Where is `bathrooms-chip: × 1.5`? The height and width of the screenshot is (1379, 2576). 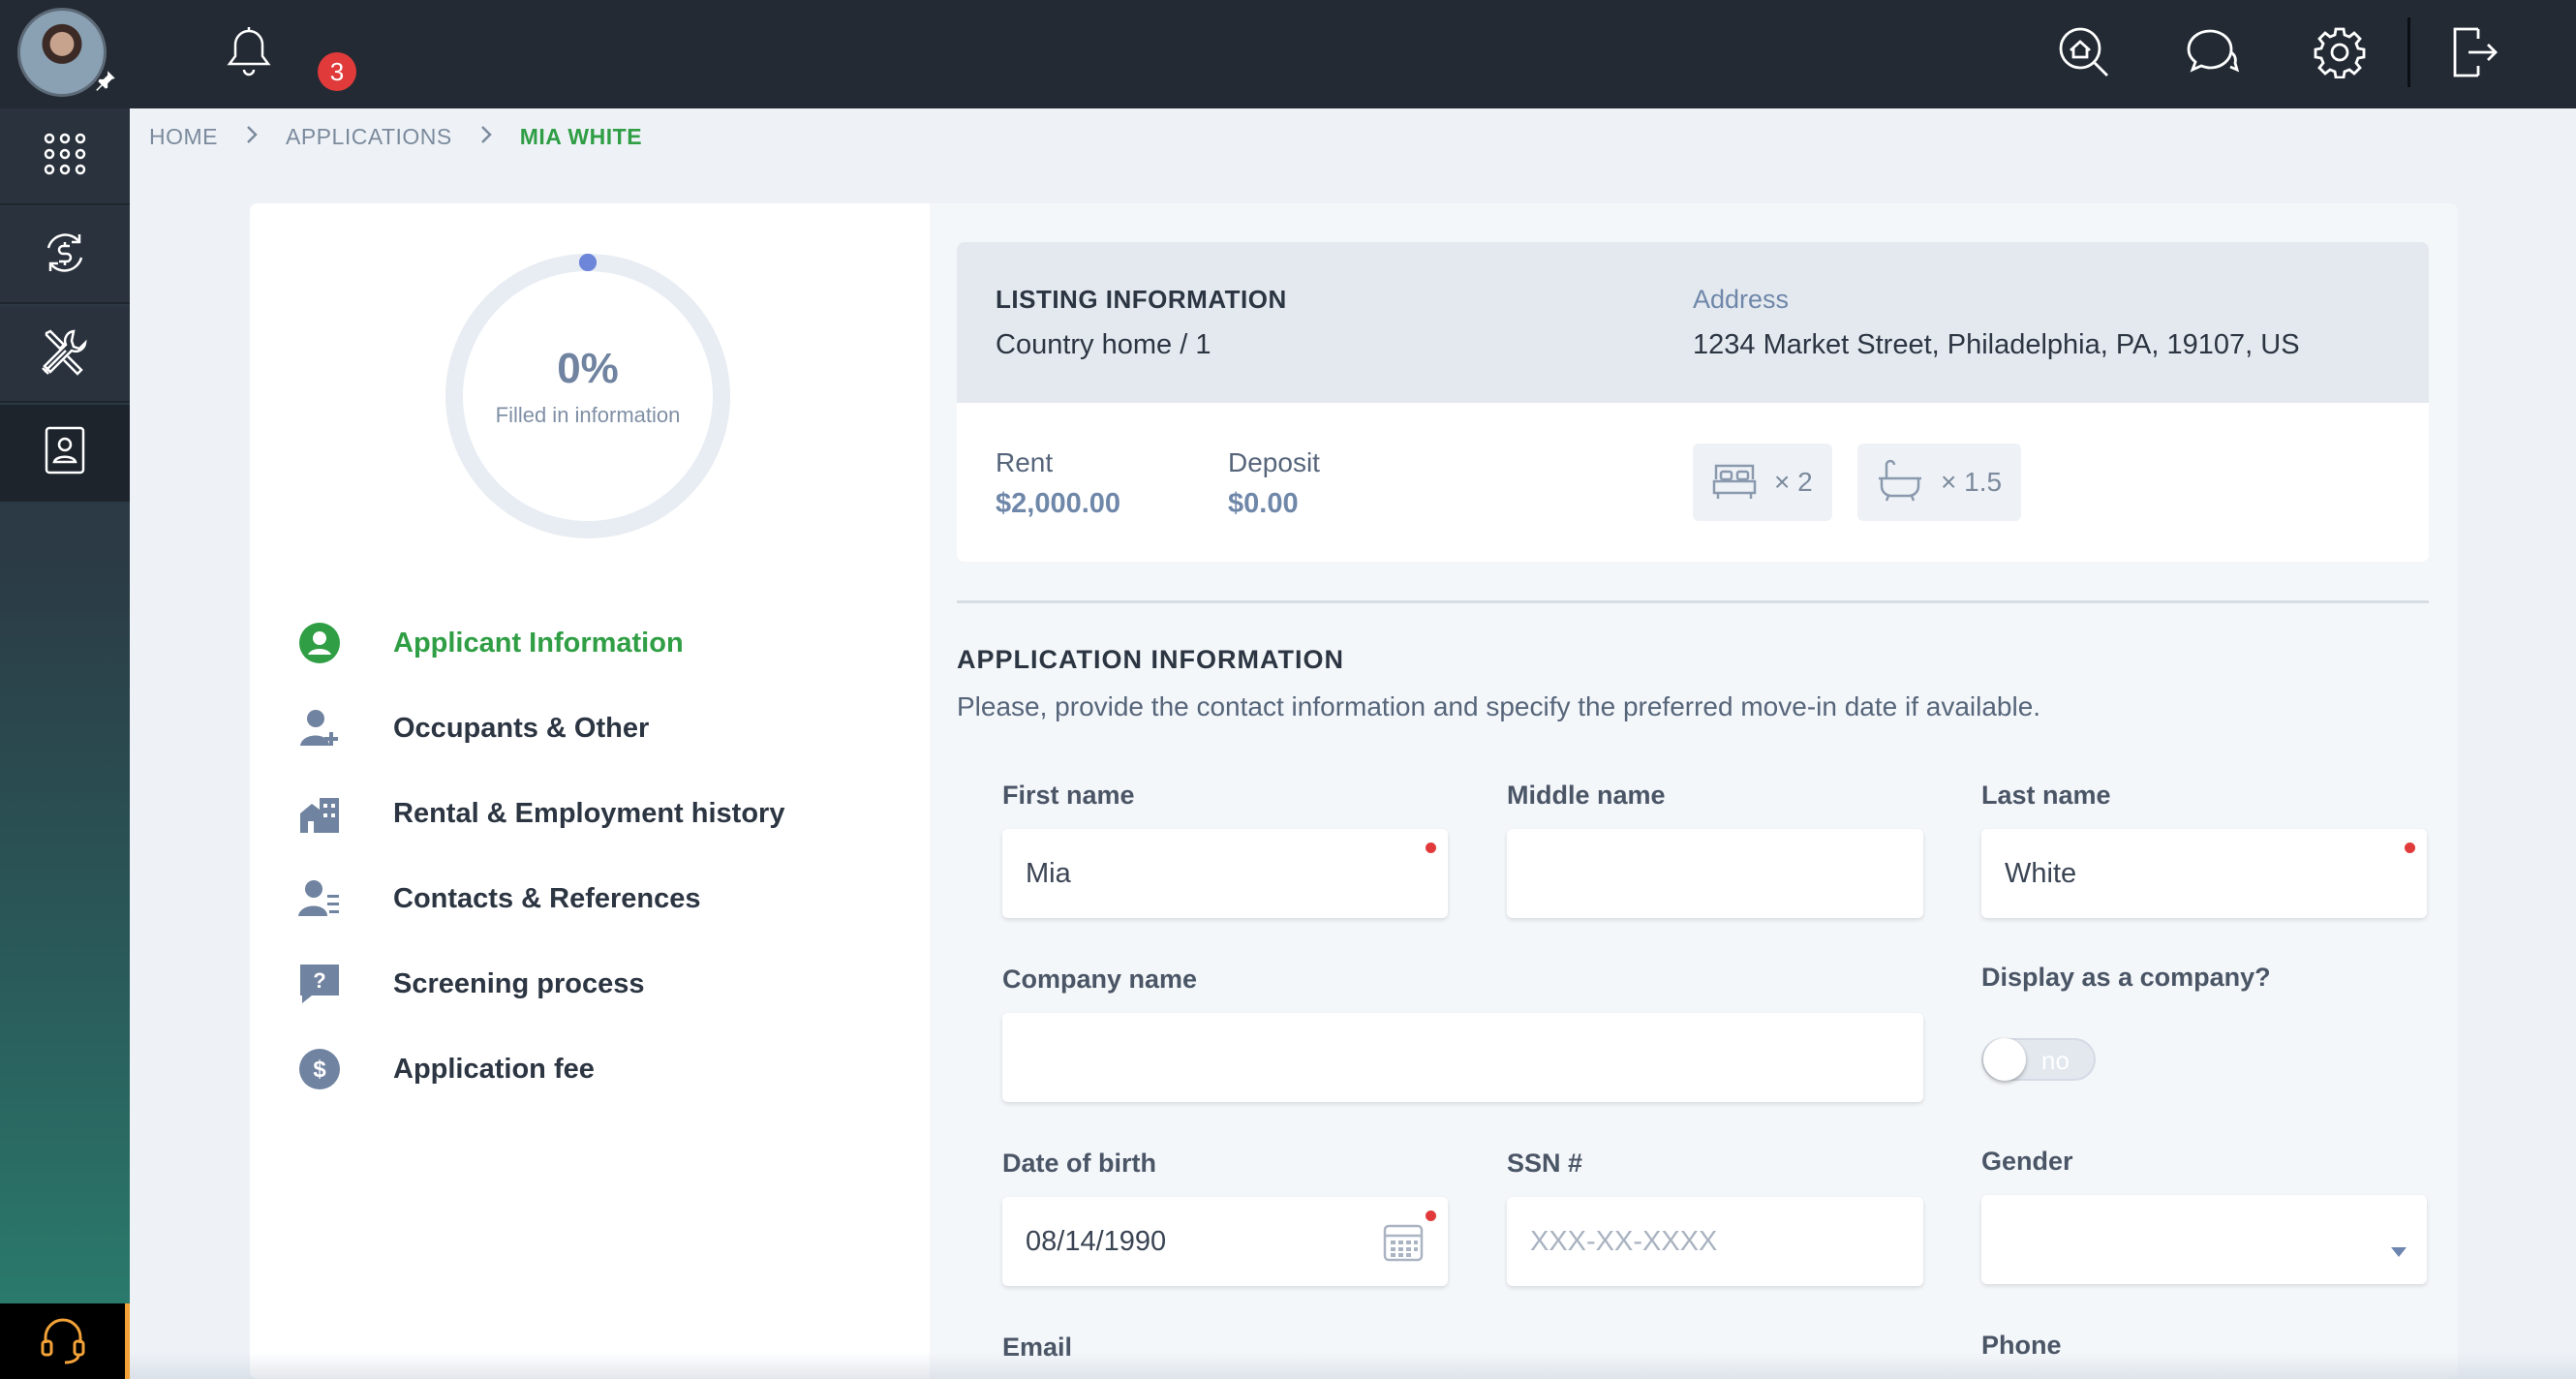
bathrooms-chip: × 1.5 is located at coordinates (1939, 482).